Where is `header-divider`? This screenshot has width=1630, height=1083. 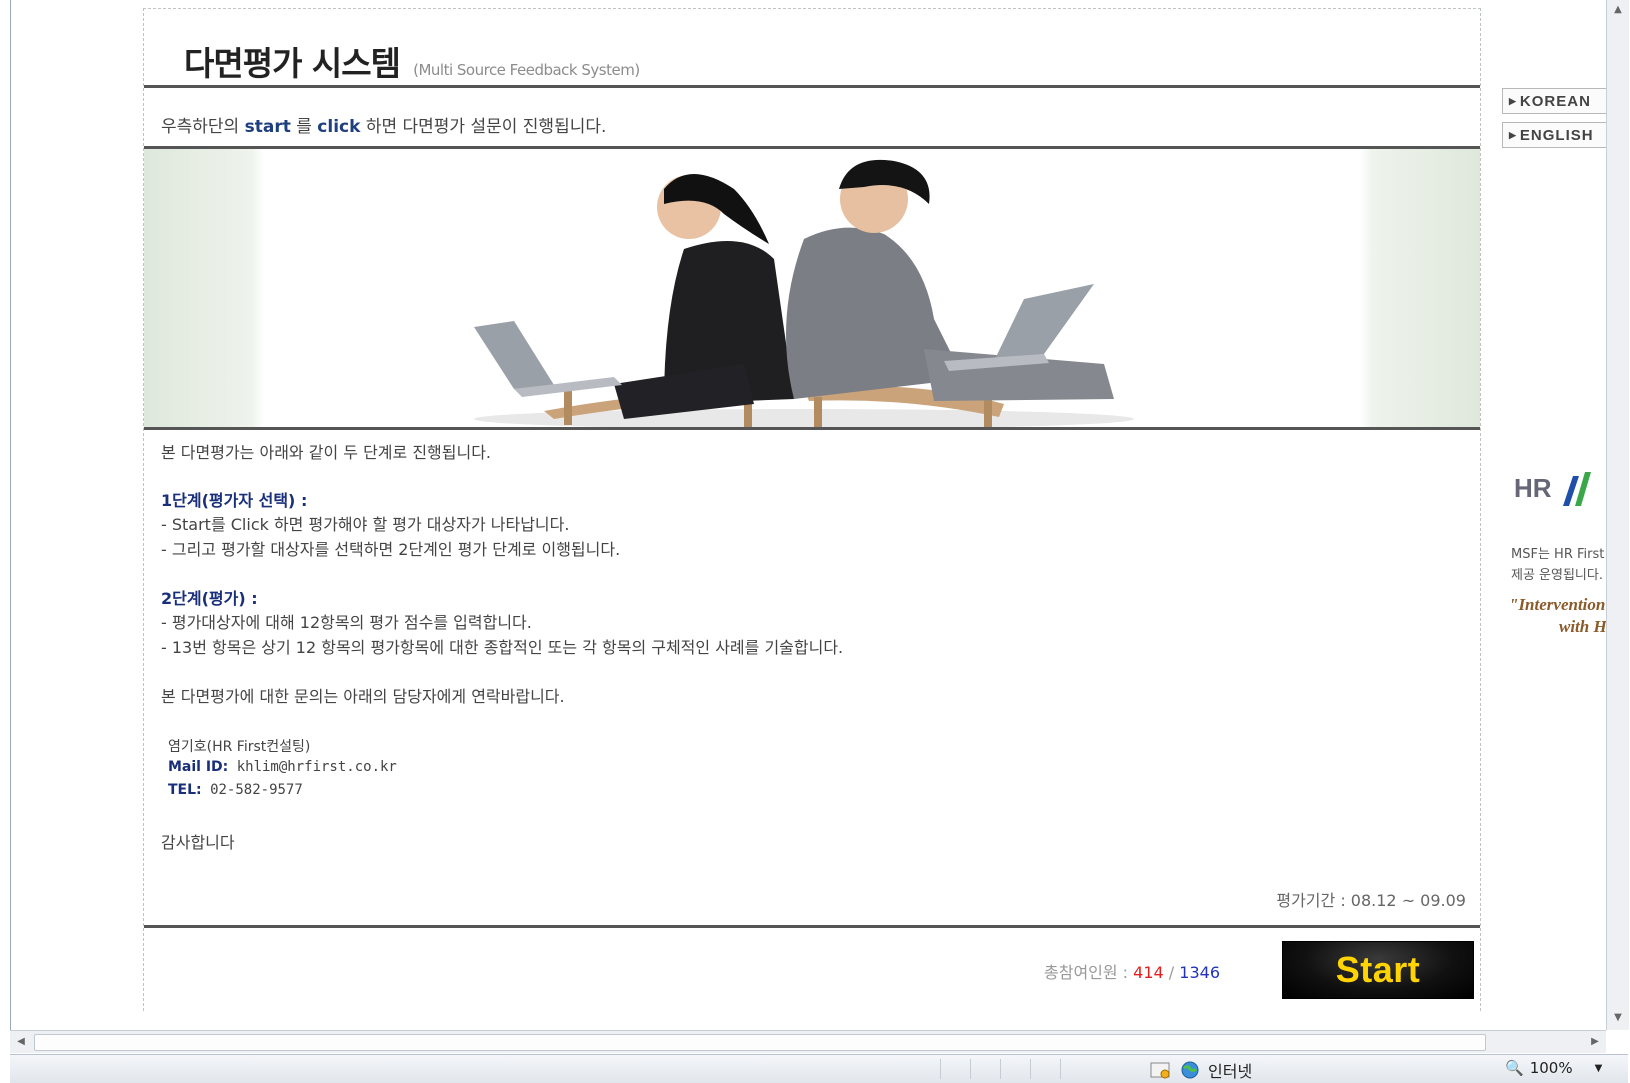
header-divider is located at coordinates (812, 86).